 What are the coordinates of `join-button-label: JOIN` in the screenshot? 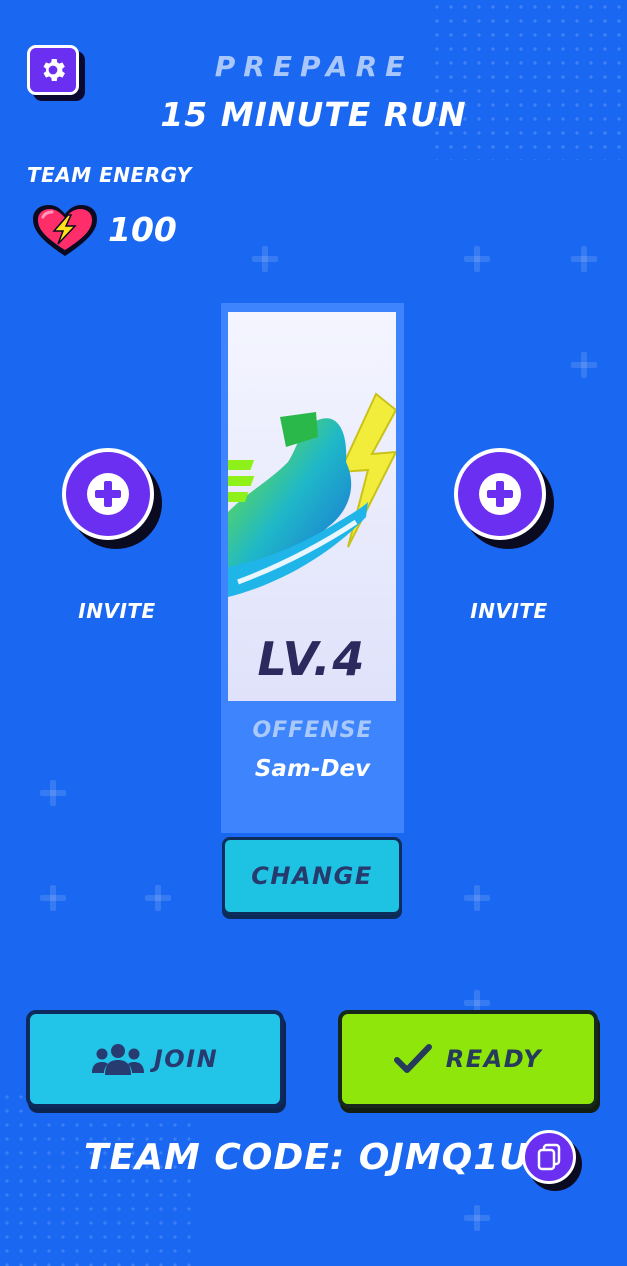 It's located at (186, 1059).